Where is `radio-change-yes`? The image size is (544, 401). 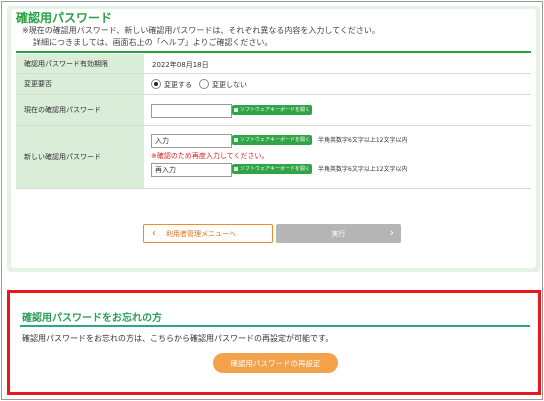 radio-change-yes is located at coordinates (156, 84).